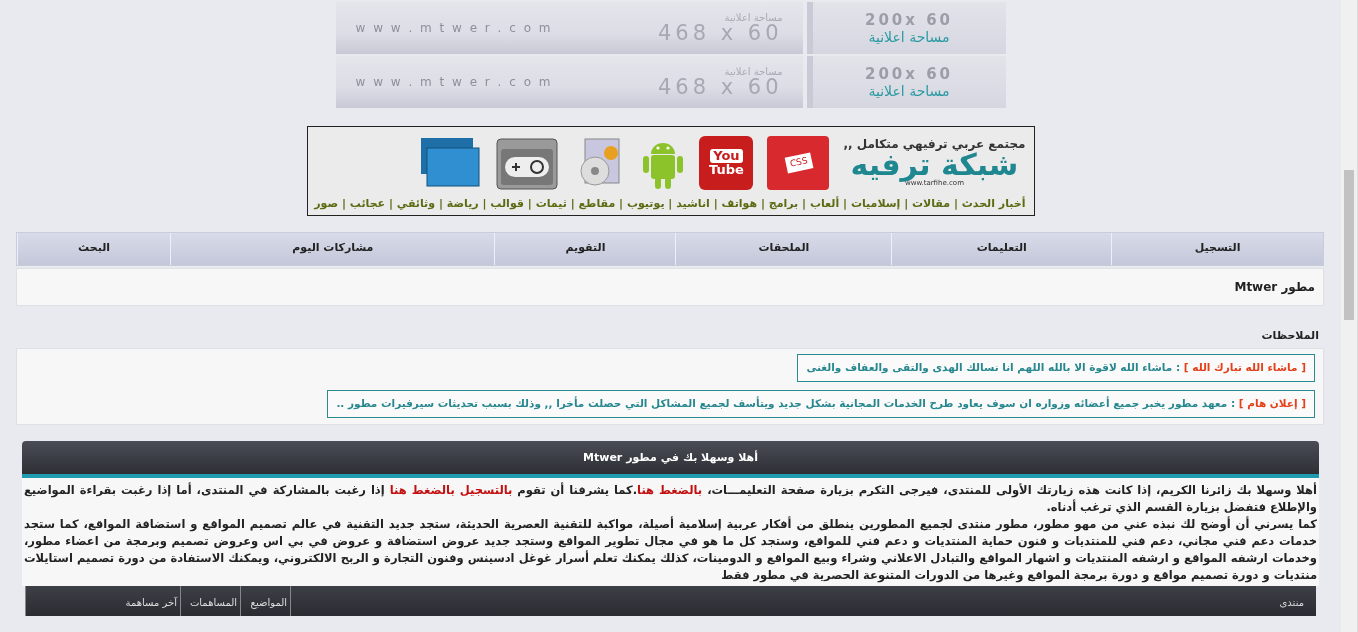 The width and height of the screenshot is (1358, 632). Describe the element at coordinates (1001, 249) in the screenshot. I see `nav-link: التعليمات` at that location.